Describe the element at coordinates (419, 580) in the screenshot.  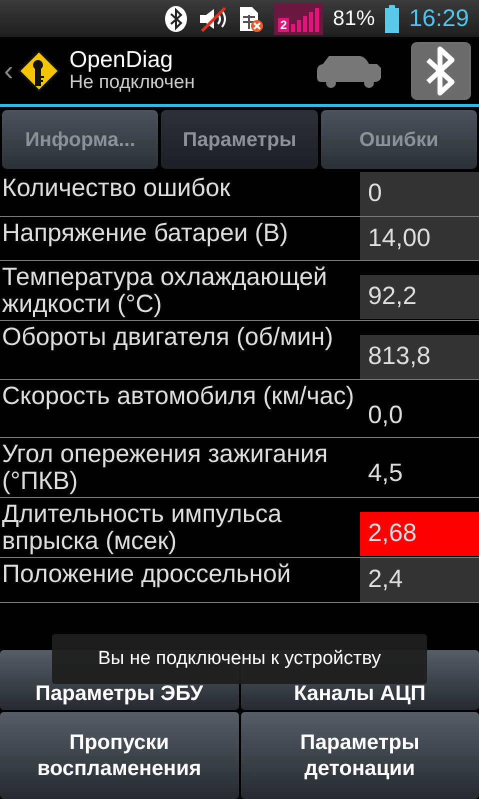
I see `parameter-value: 2,4` at that location.